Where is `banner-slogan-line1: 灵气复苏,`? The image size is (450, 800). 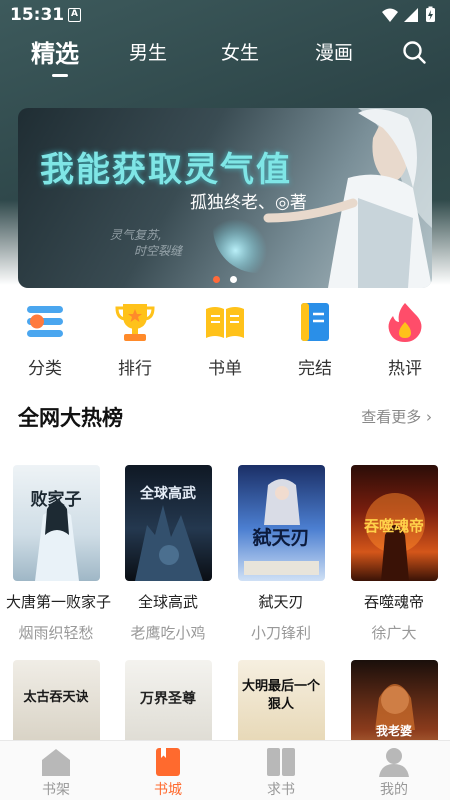 banner-slogan-line1: 灵气复苏, is located at coordinates (136, 235).